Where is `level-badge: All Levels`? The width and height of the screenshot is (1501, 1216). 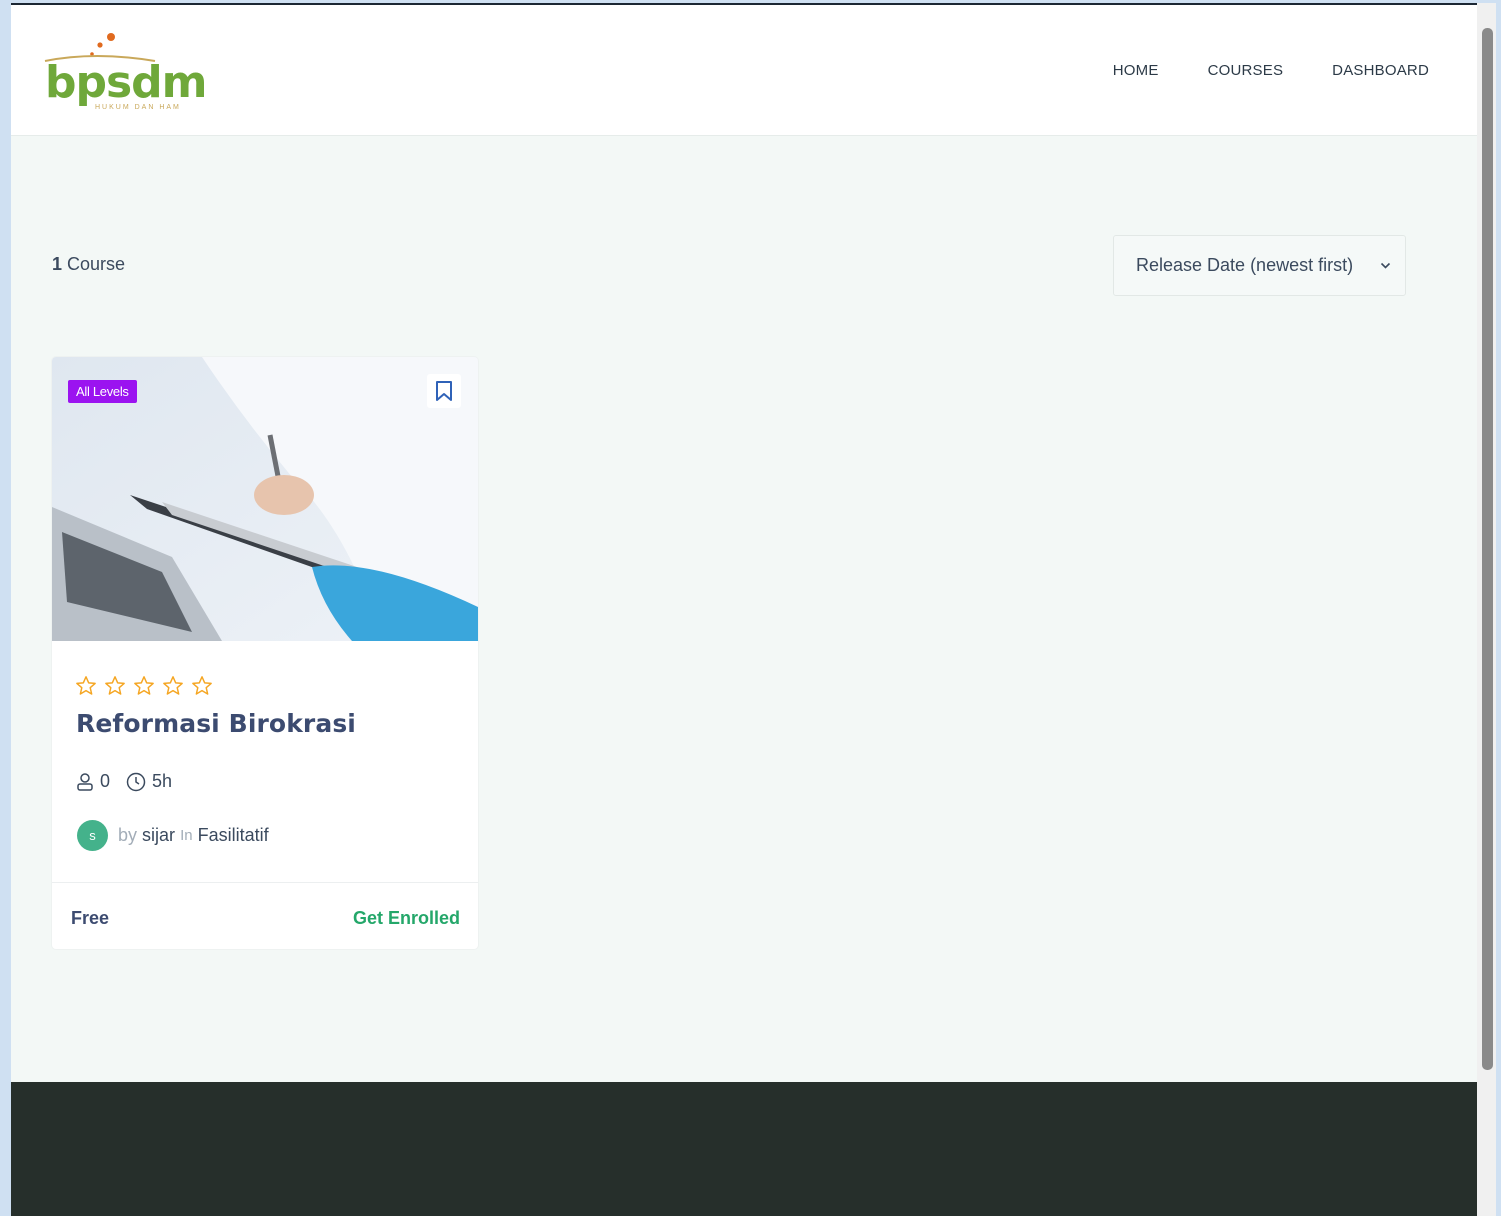 level-badge: All Levels is located at coordinates (102, 391).